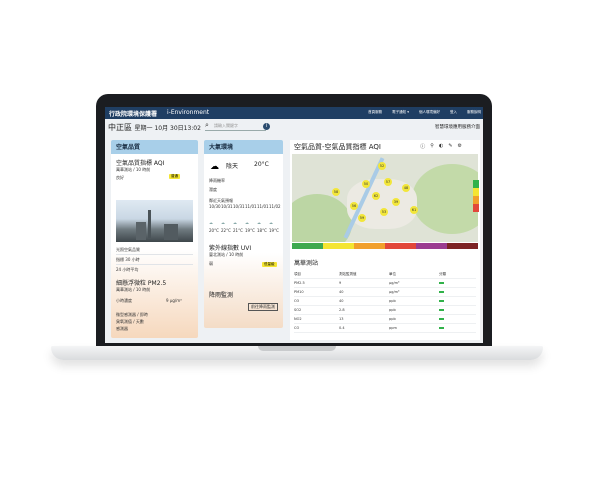 The width and height of the screenshot is (595, 485). Describe the element at coordinates (211, 263) in the screenshot. I see `uv-value: 弱` at that location.